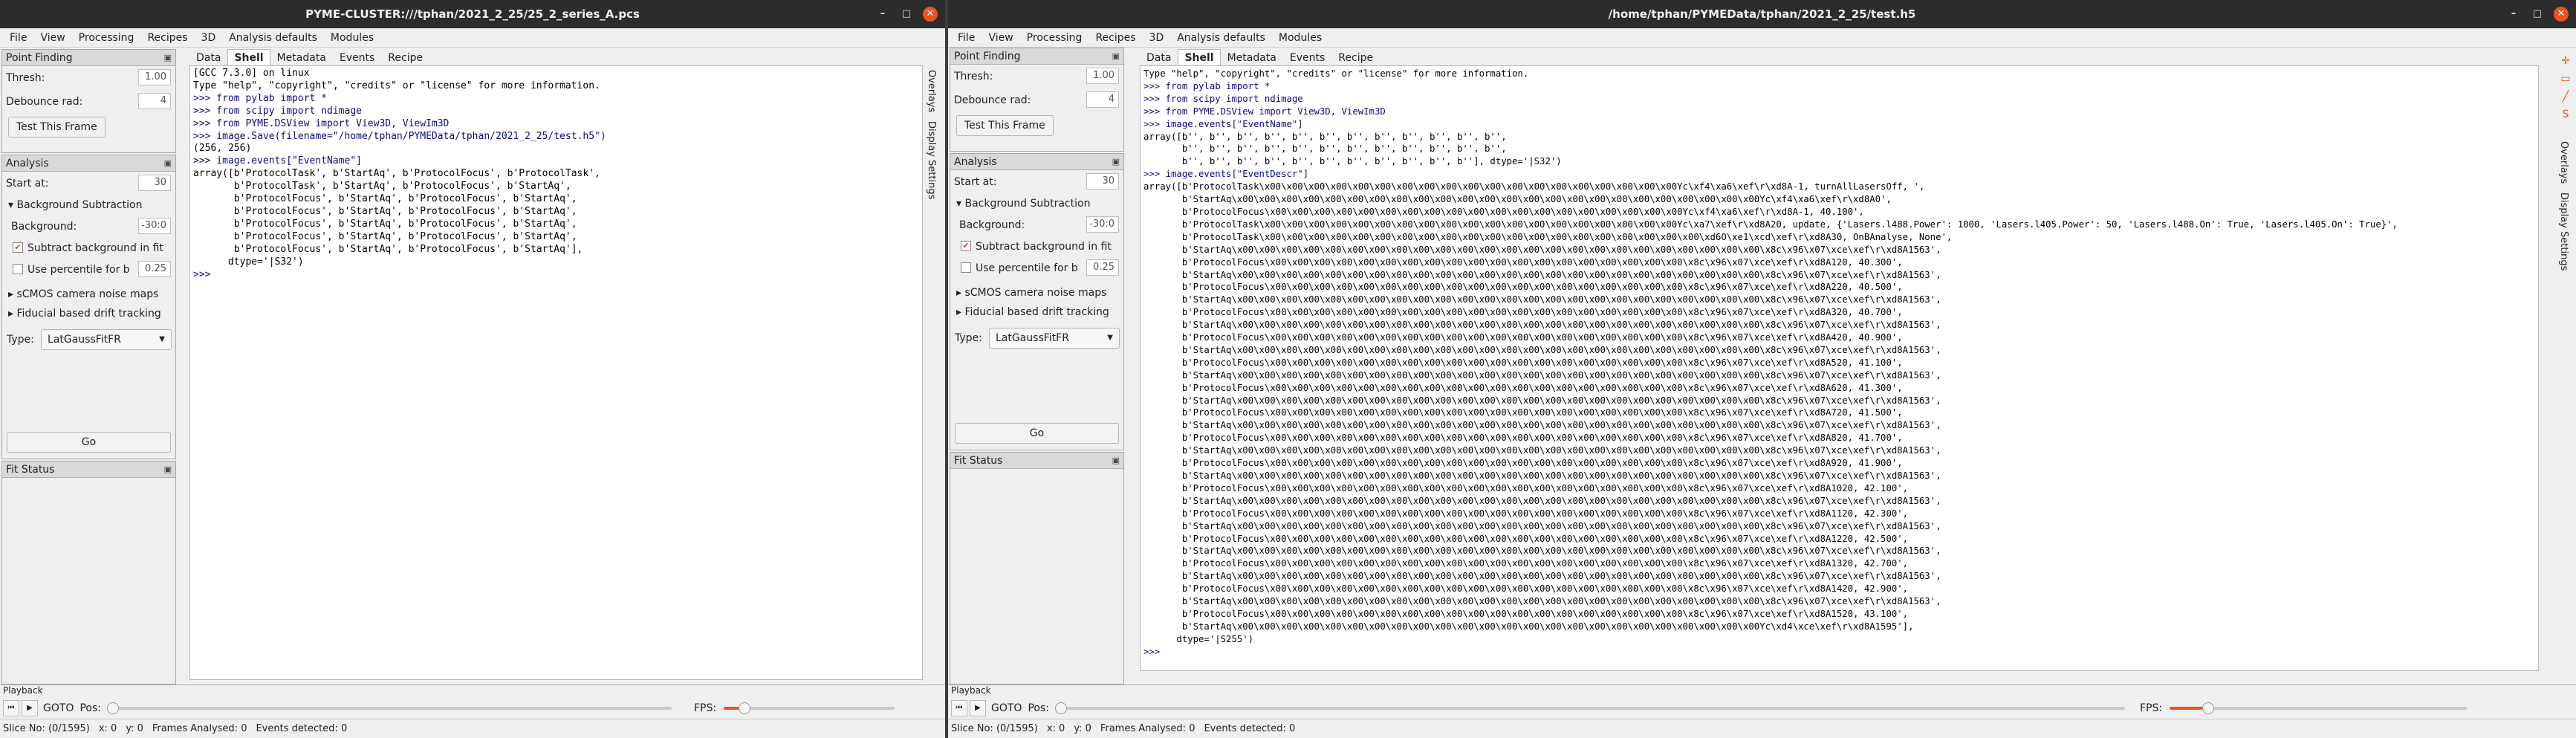 This screenshot has width=2576, height=738. I want to click on playback-panel: Playback ⏮ ▶ GOTO Pos: FPS:, so click(1762, 701).